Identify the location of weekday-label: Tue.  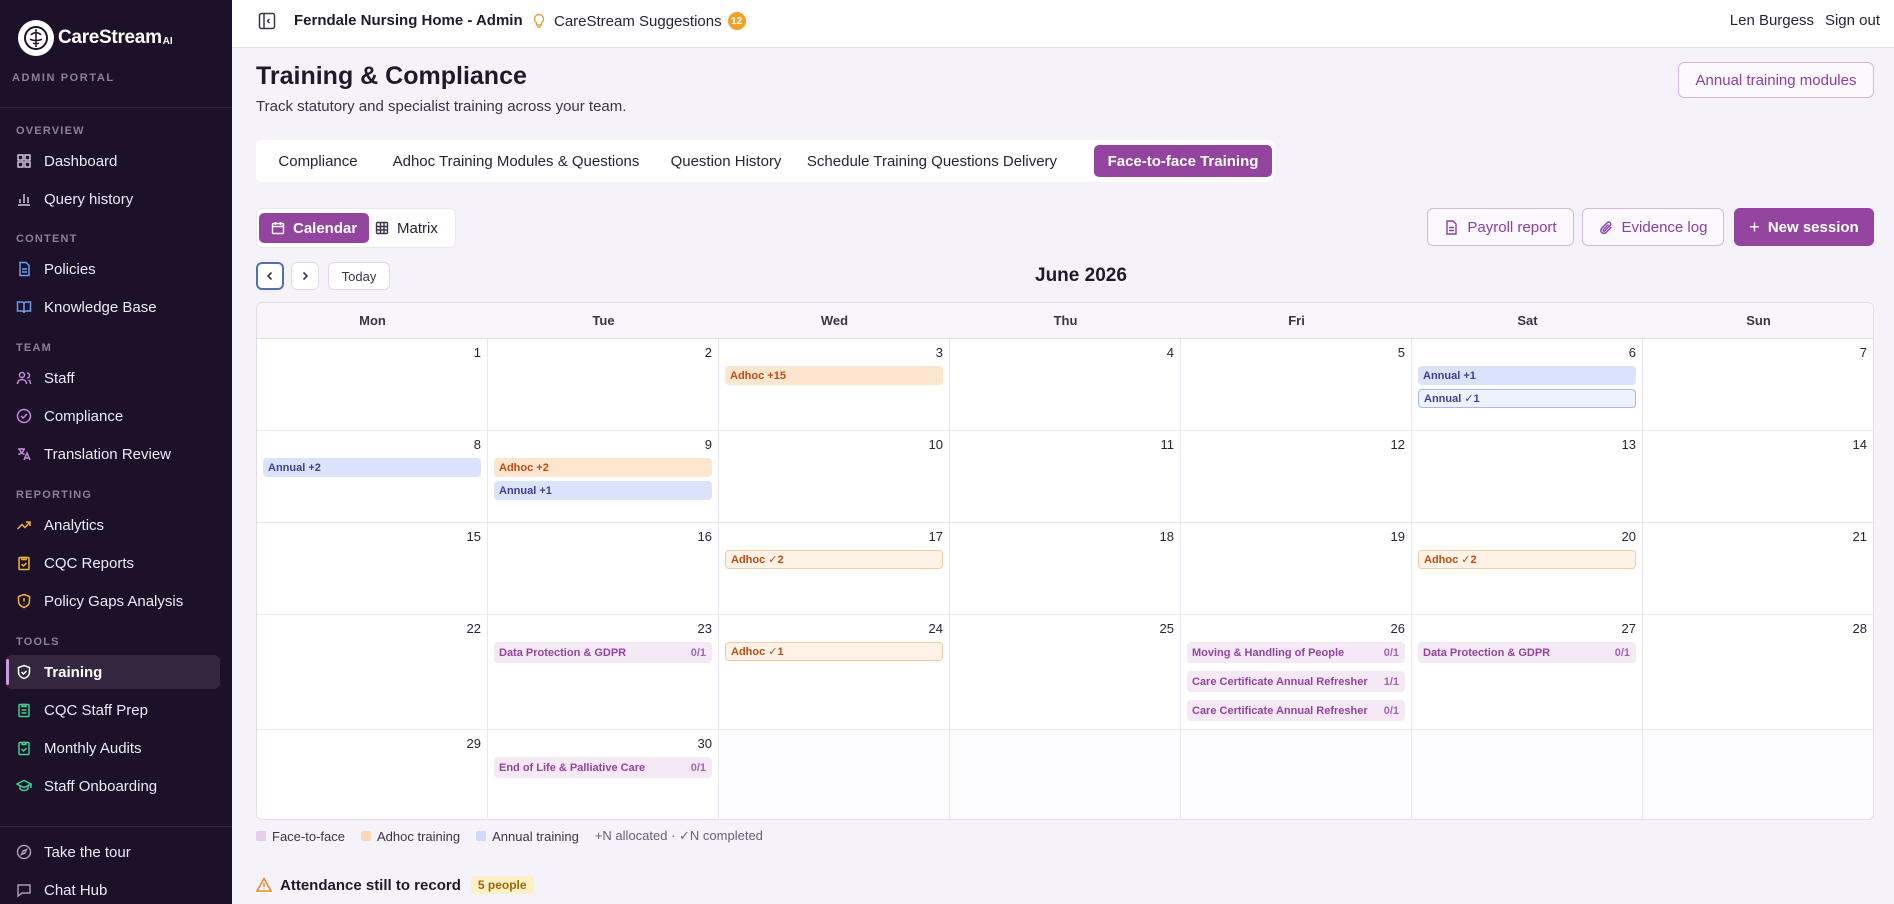
(603, 320).